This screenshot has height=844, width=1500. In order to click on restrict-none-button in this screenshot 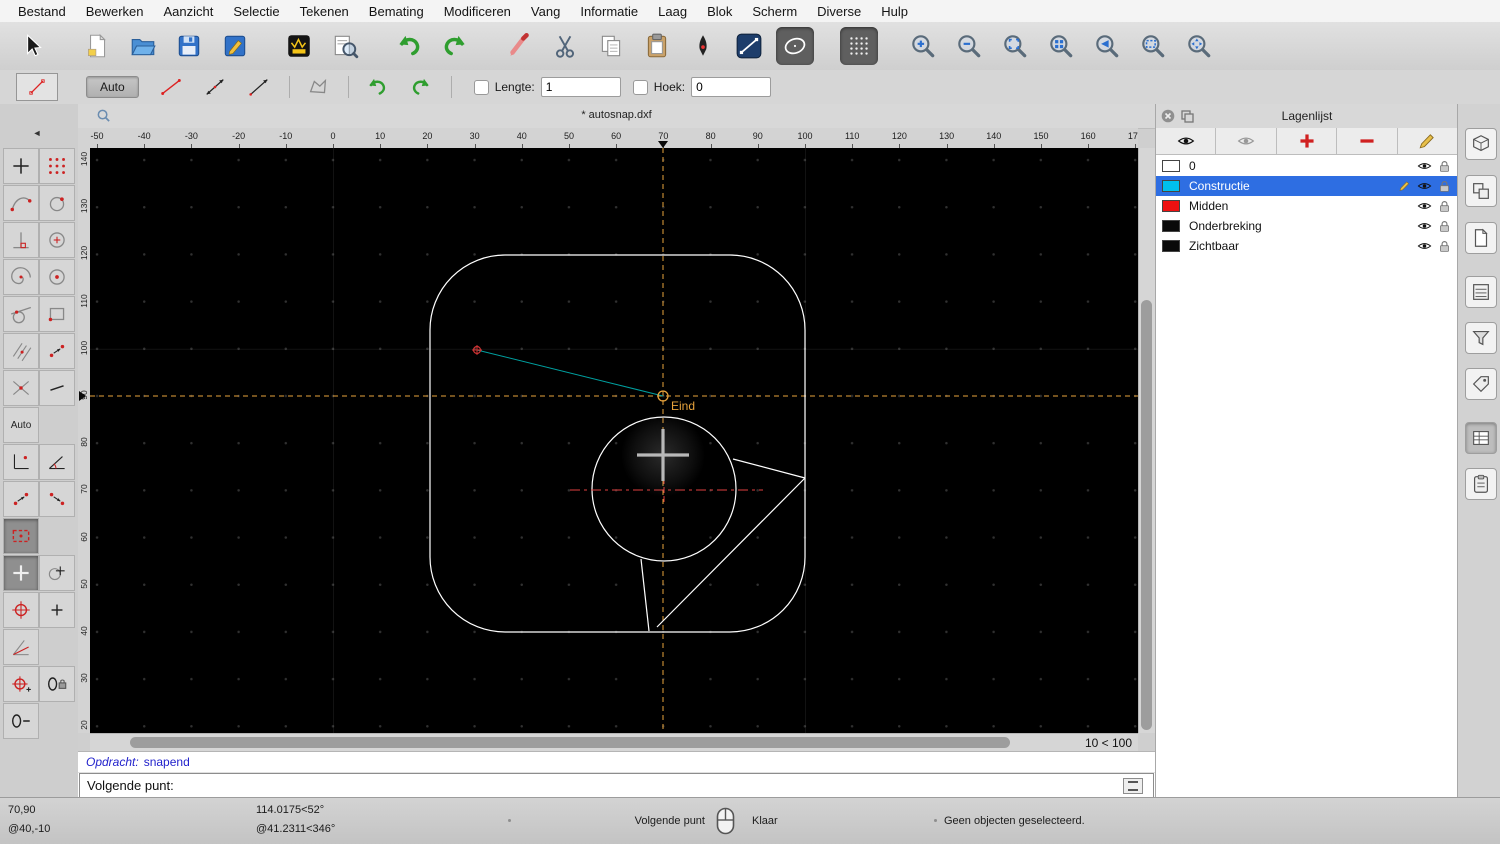, I will do `click(21, 573)`.